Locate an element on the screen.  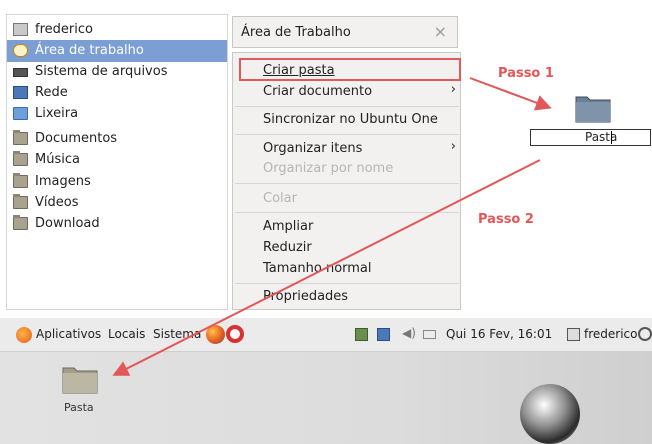
menu-item-organizar-itens: Organizar itens is located at coordinates (312, 149).